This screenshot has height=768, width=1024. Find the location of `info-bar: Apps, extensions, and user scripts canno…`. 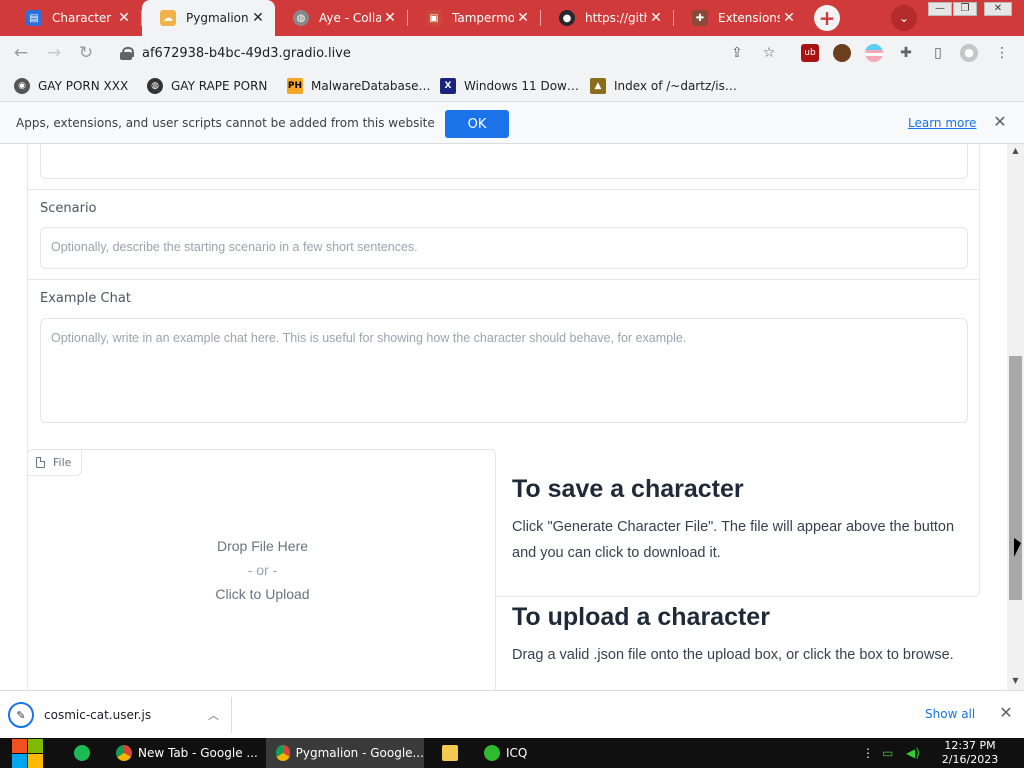

info-bar: Apps, extensions, and user scripts canno… is located at coordinates (512, 123).